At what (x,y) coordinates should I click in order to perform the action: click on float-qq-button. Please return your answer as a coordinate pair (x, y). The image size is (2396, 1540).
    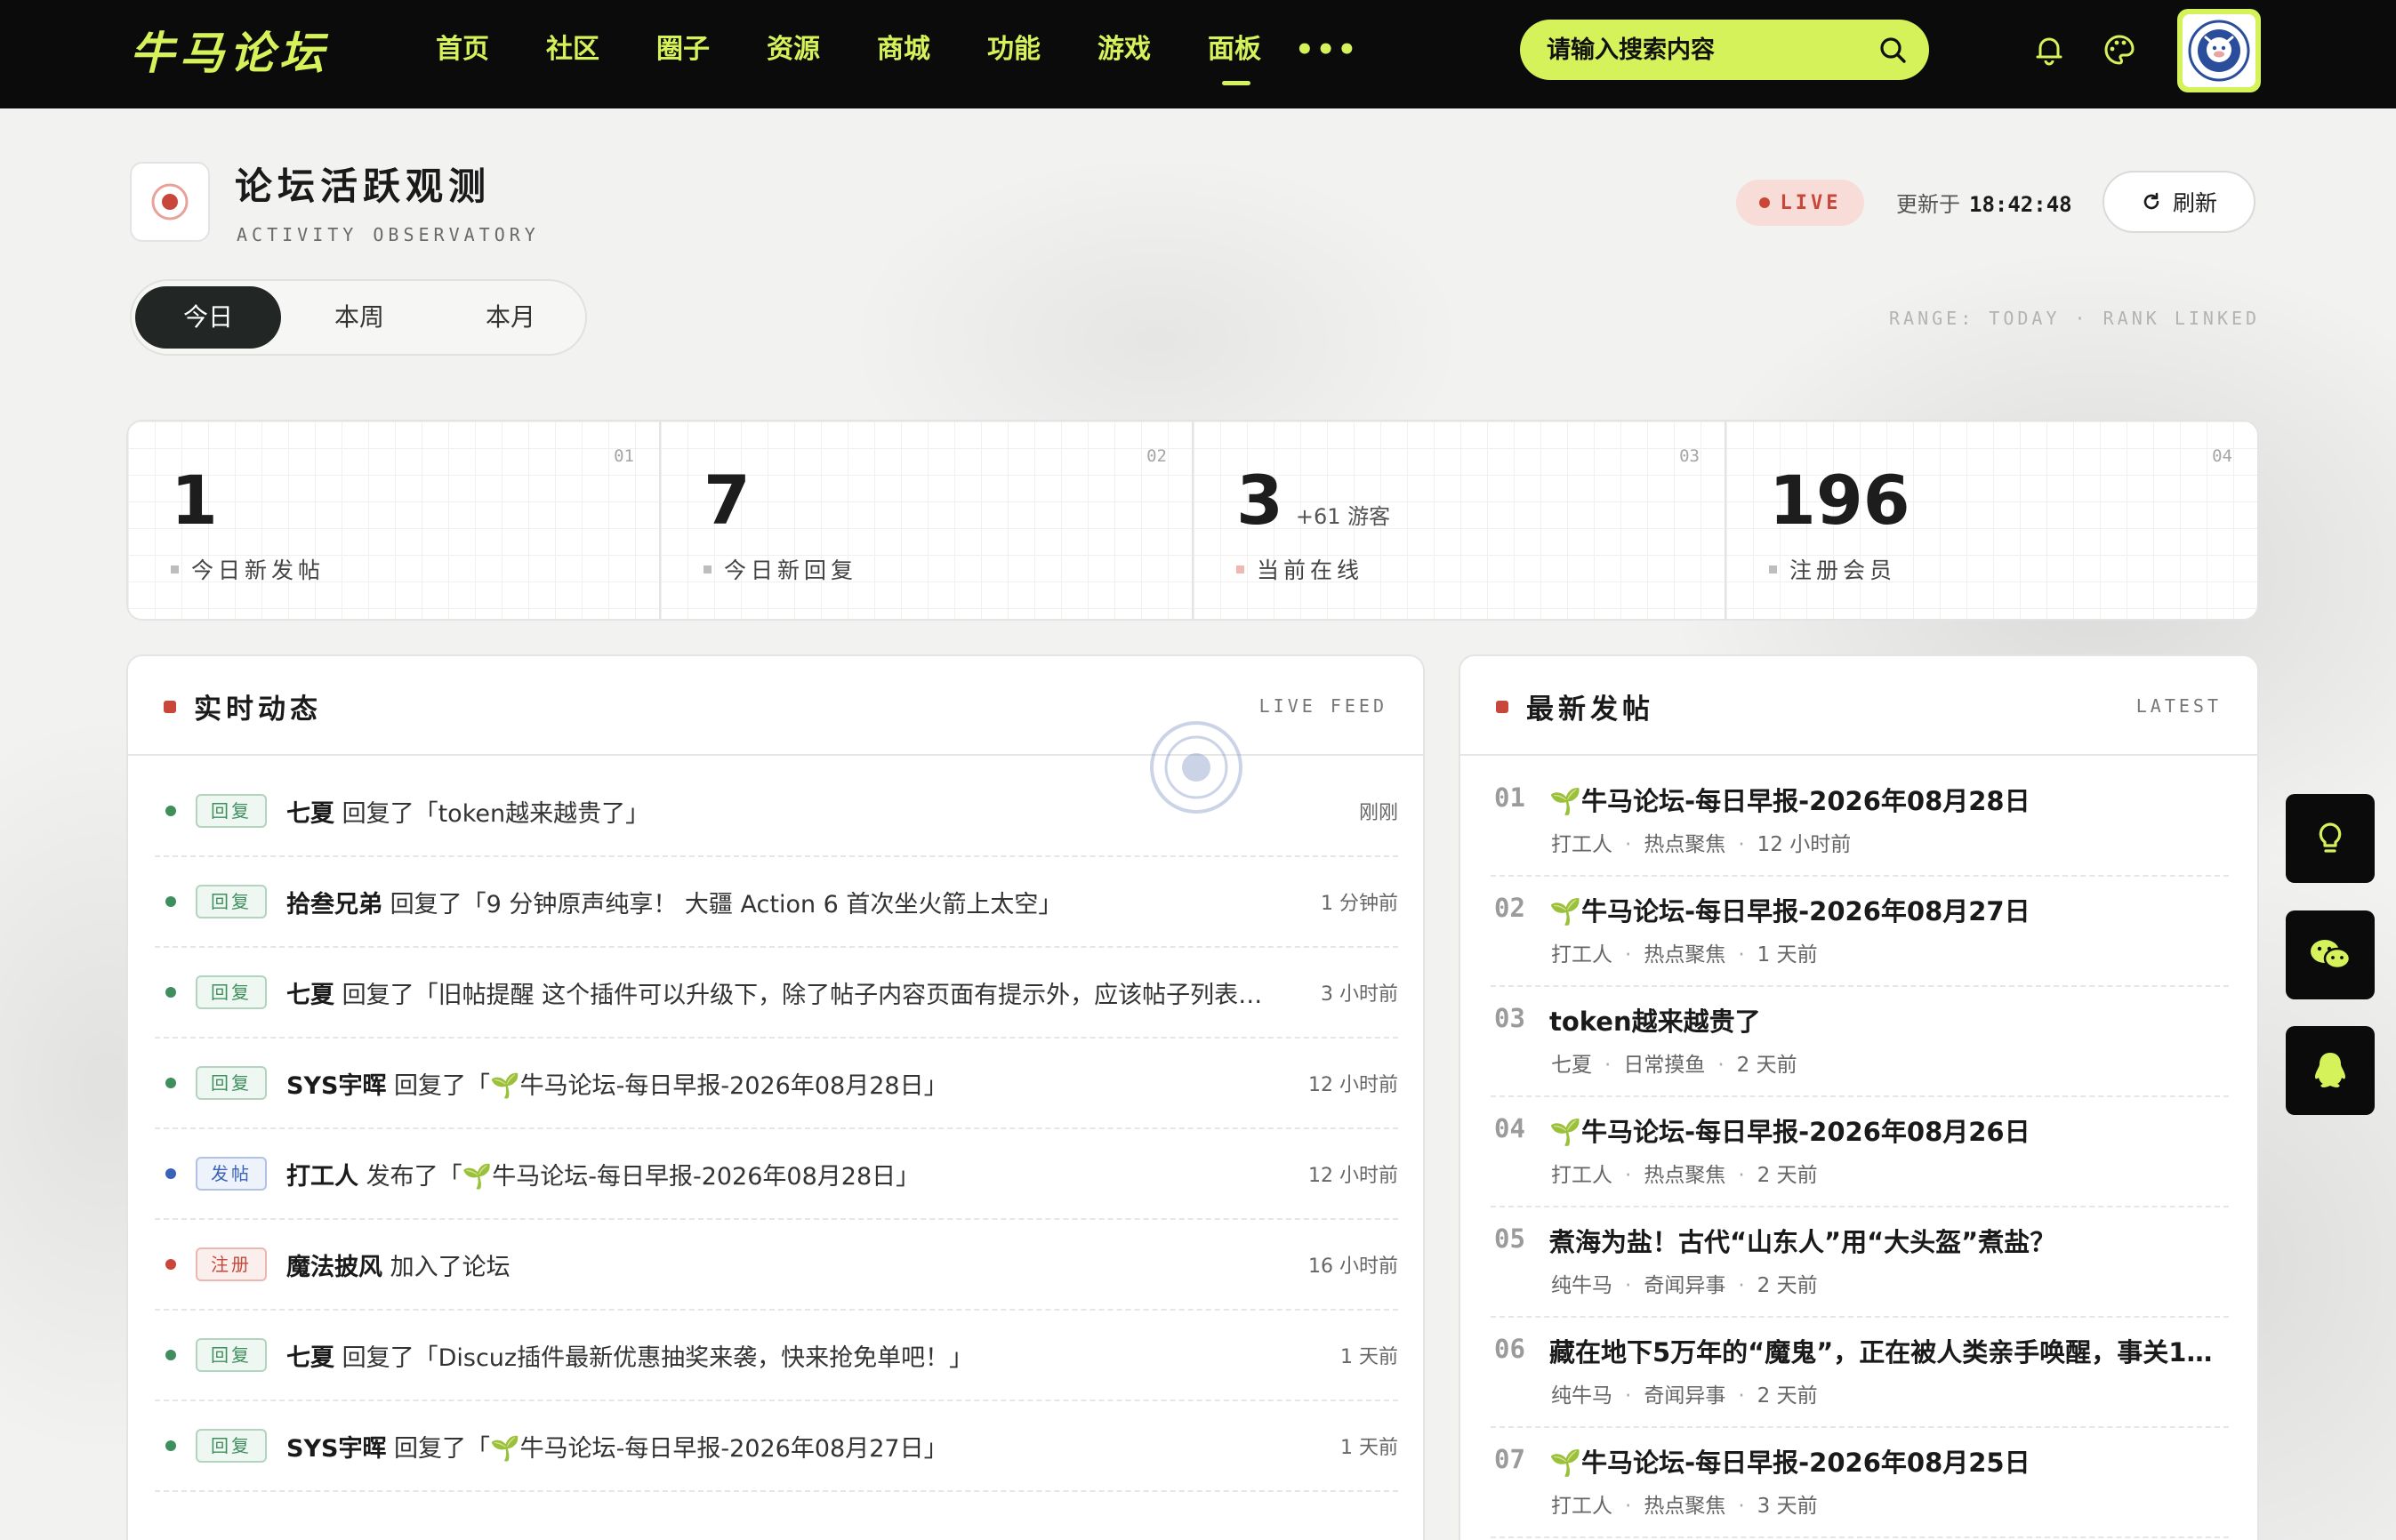
    Looking at the image, I should click on (2330, 1070).